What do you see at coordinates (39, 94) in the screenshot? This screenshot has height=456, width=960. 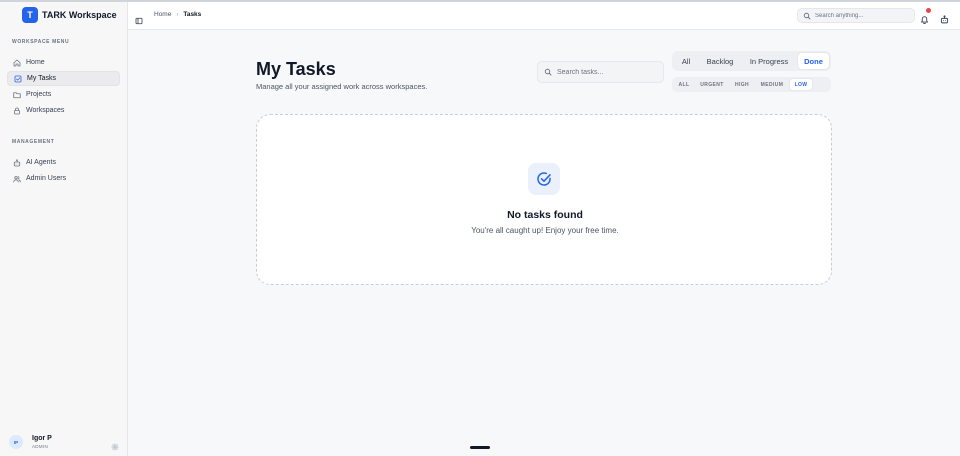 I see `sidebar-item-label: Projects` at bounding box center [39, 94].